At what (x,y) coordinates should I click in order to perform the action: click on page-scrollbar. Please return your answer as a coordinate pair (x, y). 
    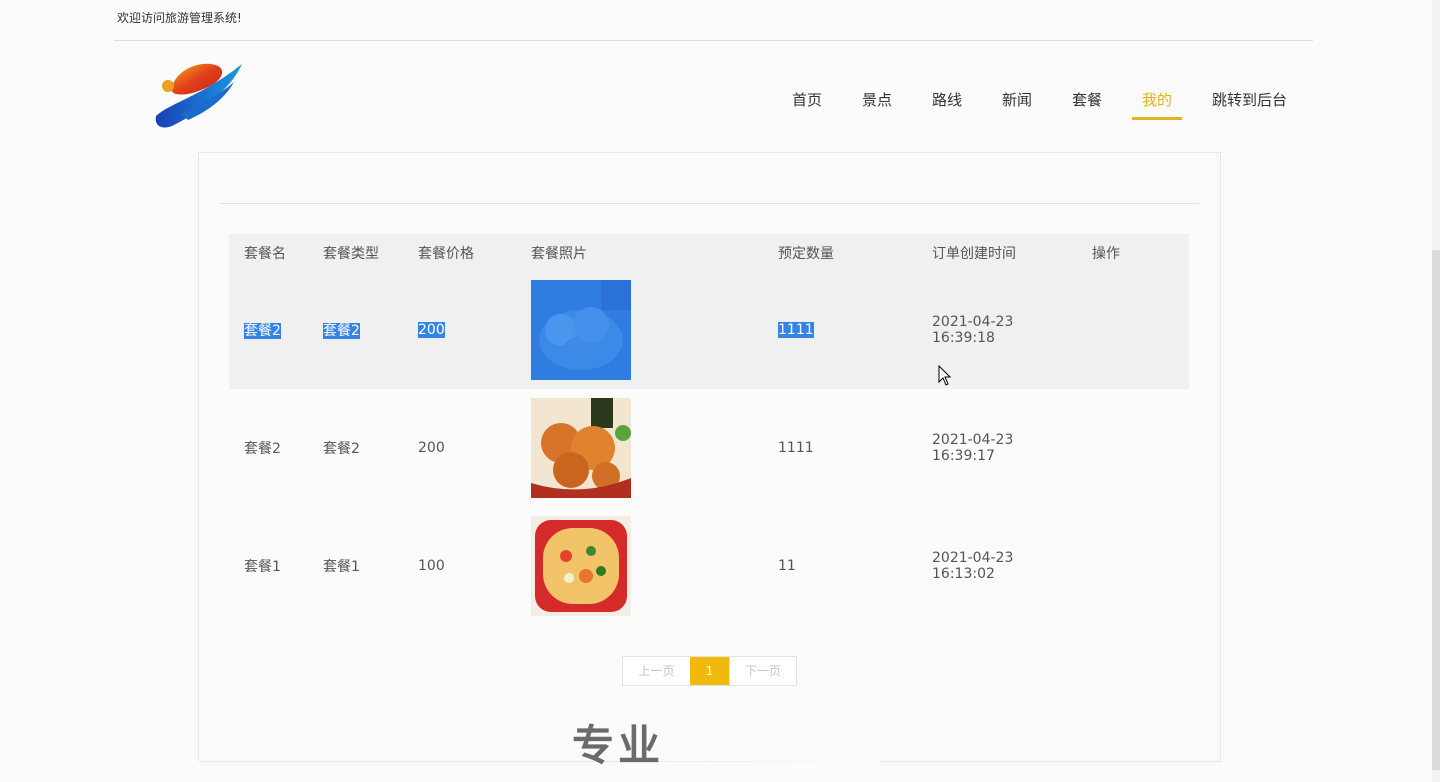
    Looking at the image, I should click on (1436, 391).